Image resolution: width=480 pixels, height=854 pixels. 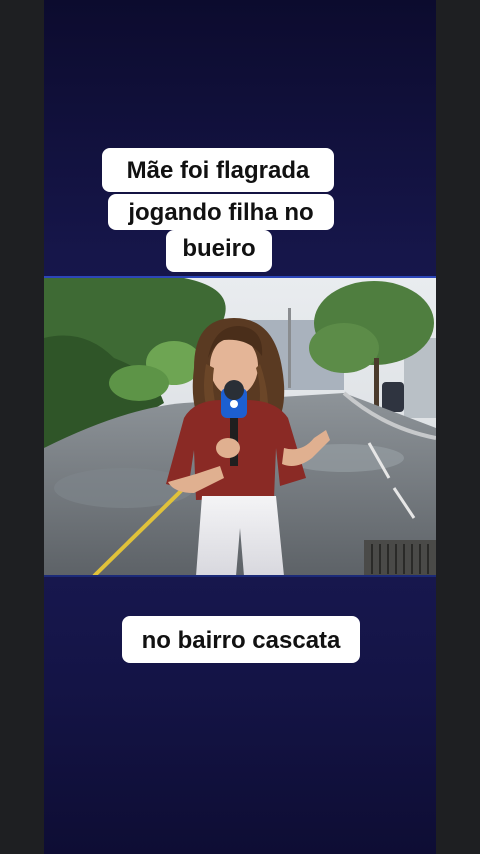 What do you see at coordinates (241, 639) in the screenshot?
I see `caption-bottom: no bairro cascata` at bounding box center [241, 639].